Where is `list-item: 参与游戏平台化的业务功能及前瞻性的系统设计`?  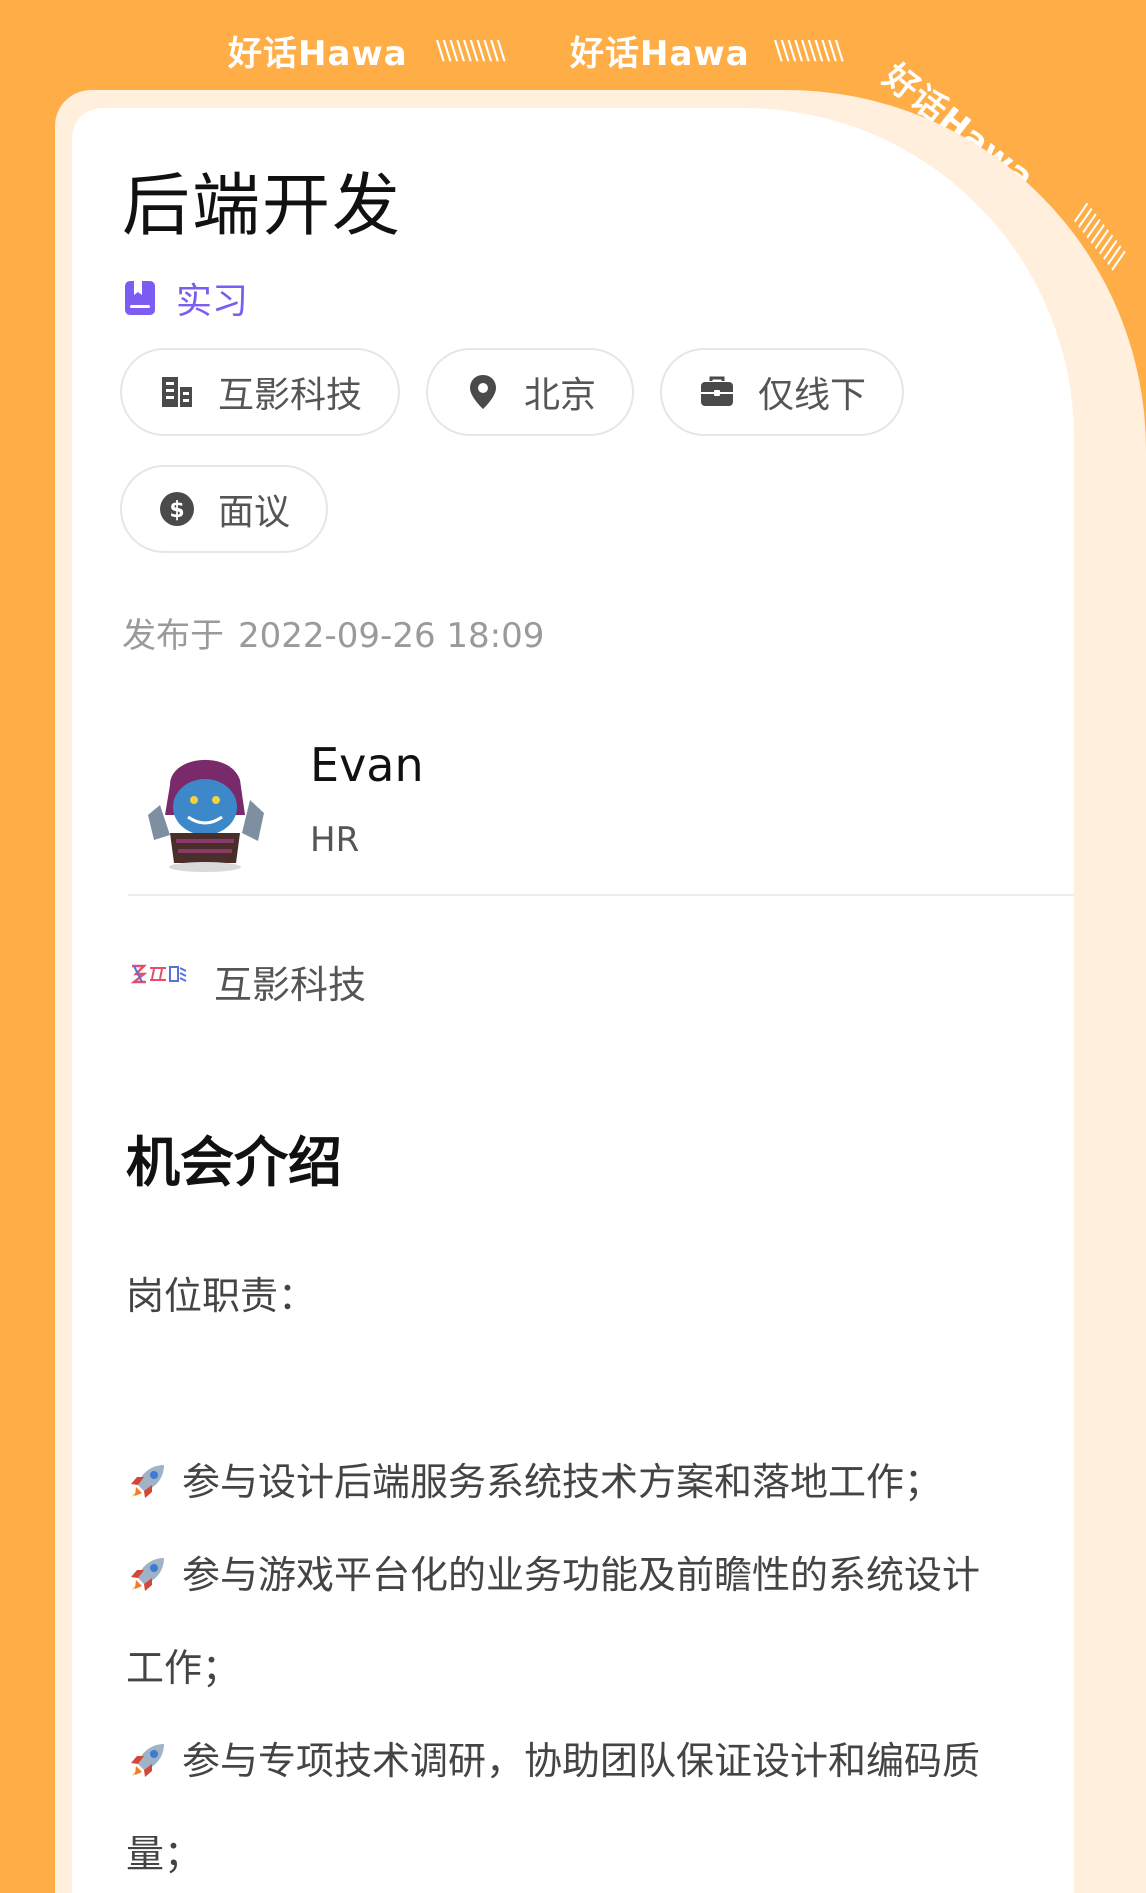
list-item: 参与游戏平台化的业务功能及前瞻性的系统设计 is located at coordinates (576, 1575).